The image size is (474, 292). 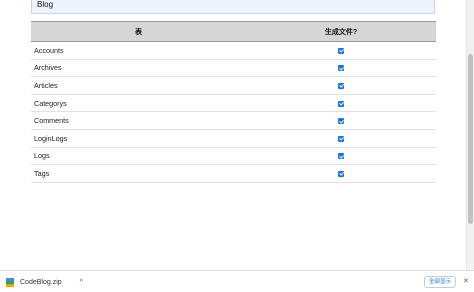 What do you see at coordinates (341, 31) in the screenshot?
I see `column-header-generate: 生成文件?` at bounding box center [341, 31].